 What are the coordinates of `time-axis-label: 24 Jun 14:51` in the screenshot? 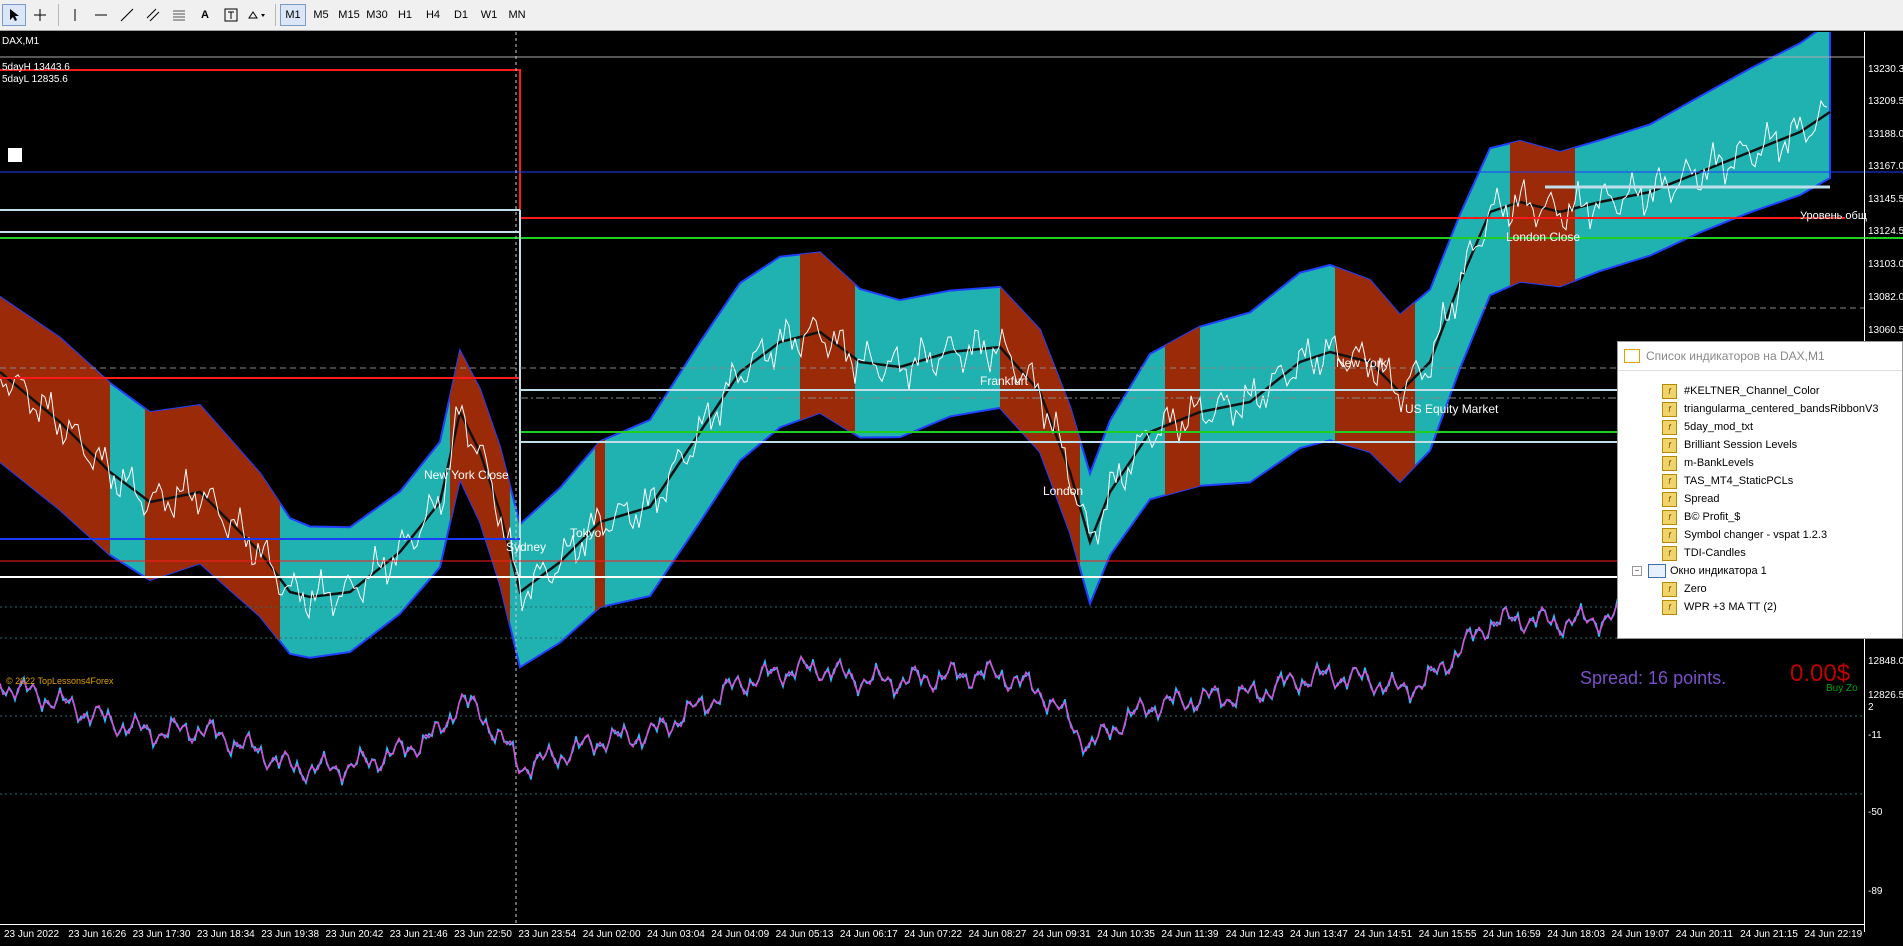 It's located at (1383, 934).